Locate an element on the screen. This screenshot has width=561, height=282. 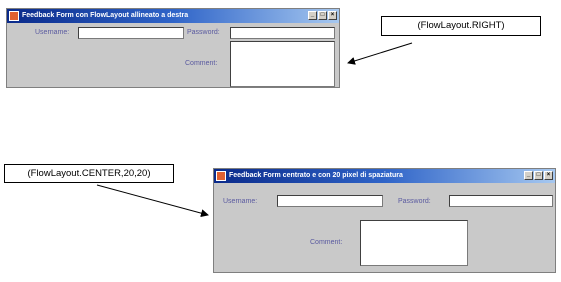
arrow-right is located at coordinates (380, 53).